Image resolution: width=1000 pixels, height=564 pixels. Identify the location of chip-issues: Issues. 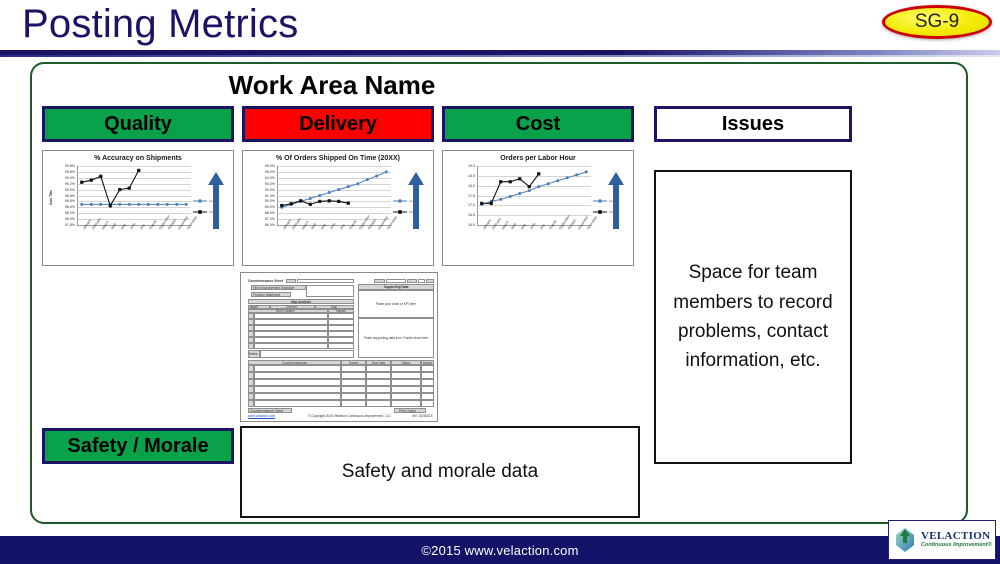
(753, 124).